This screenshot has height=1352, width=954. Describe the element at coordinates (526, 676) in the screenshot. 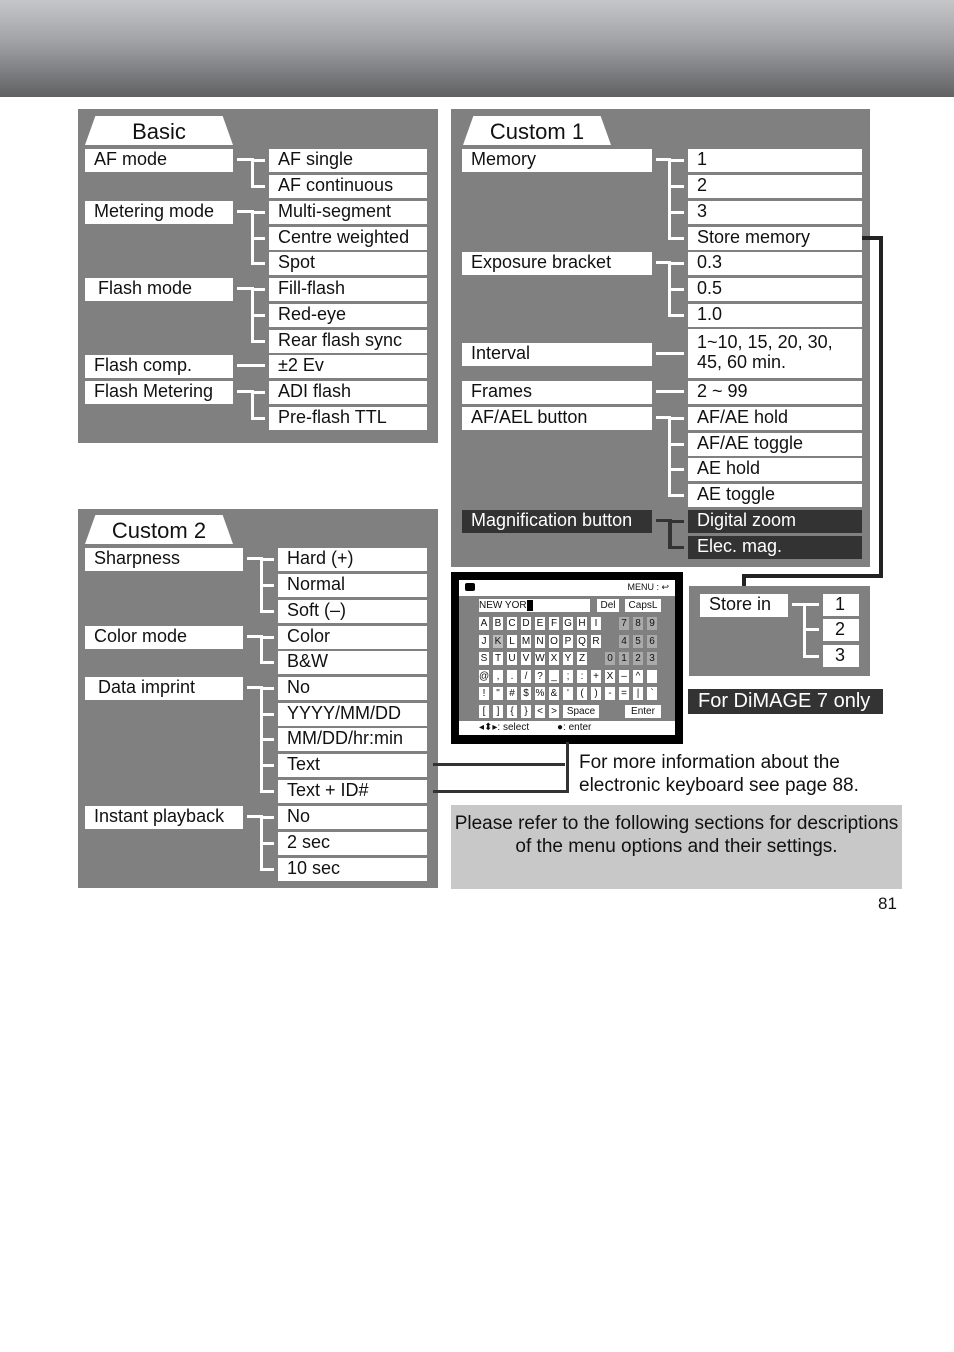

I see `keyboard-key: /` at that location.